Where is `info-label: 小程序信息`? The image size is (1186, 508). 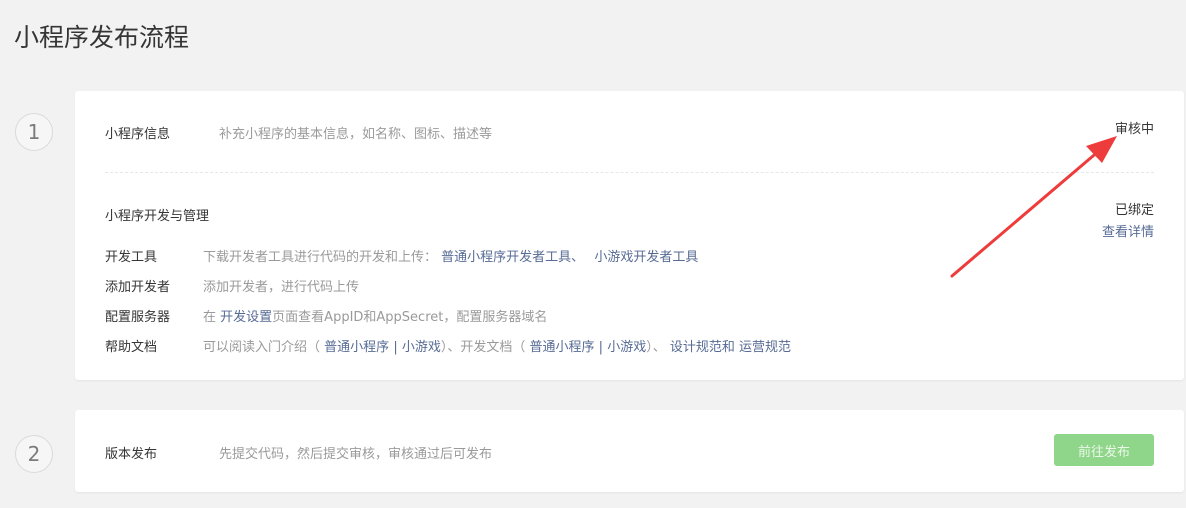
info-label: 小程序信息 is located at coordinates (138, 134).